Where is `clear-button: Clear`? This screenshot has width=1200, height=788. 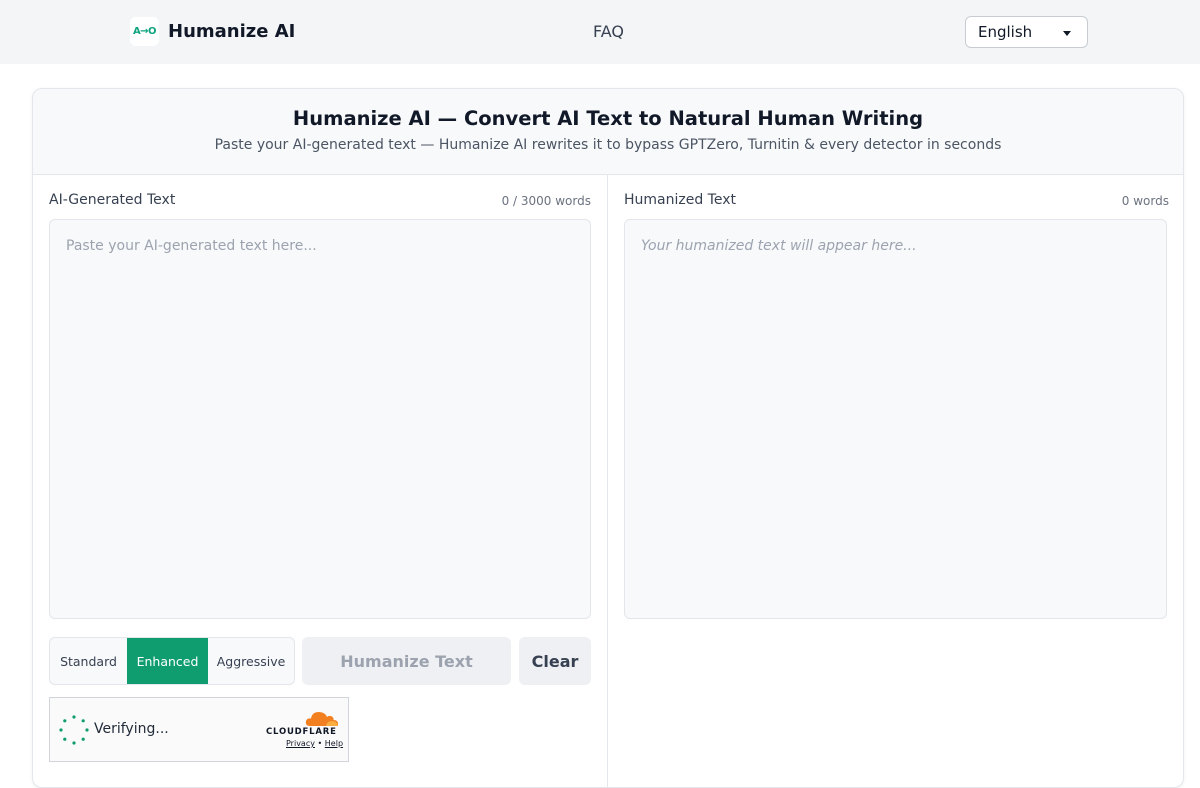
clear-button: Clear is located at coordinates (555, 661).